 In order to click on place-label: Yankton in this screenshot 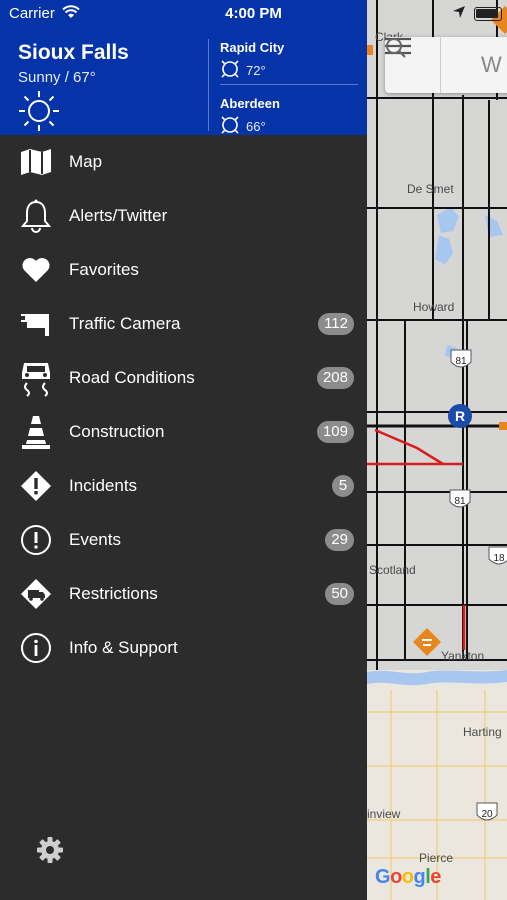, I will do `click(463, 656)`.